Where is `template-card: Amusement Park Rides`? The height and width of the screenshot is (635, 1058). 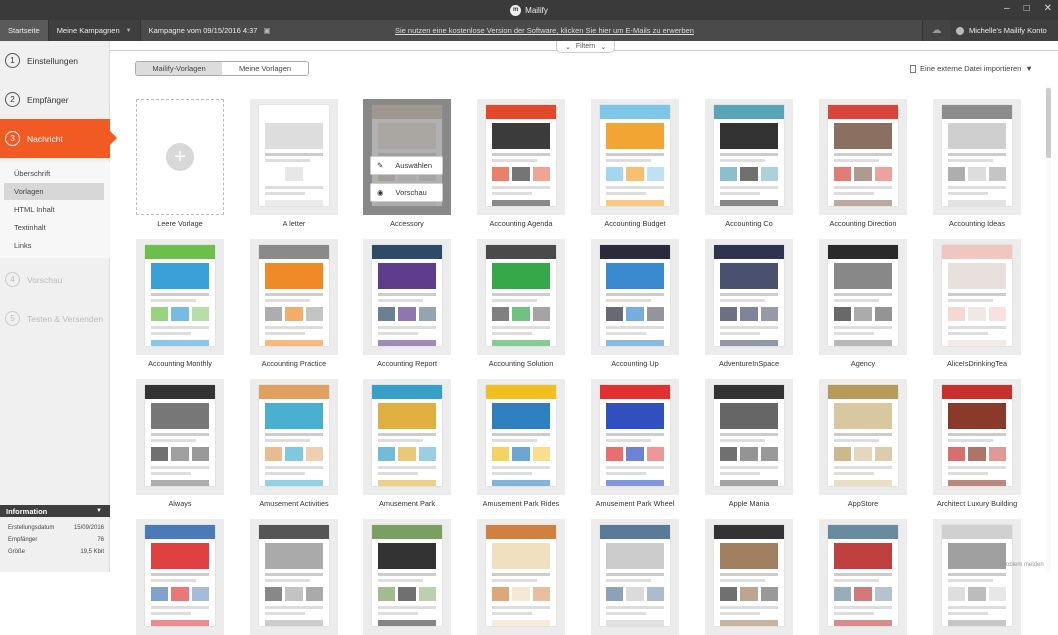 template-card: Amusement Park Rides is located at coordinates (521, 443).